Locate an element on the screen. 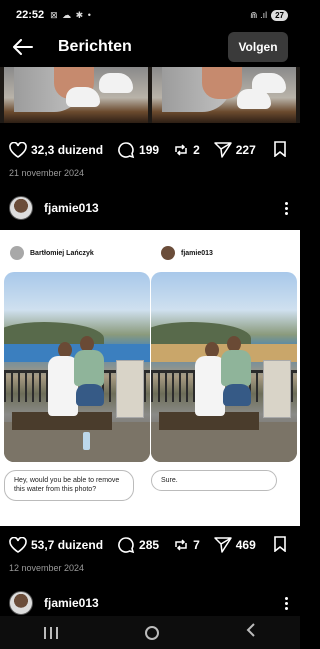 This screenshot has width=320, height=649. post-date: 21 november 2024 is located at coordinates (47, 173).